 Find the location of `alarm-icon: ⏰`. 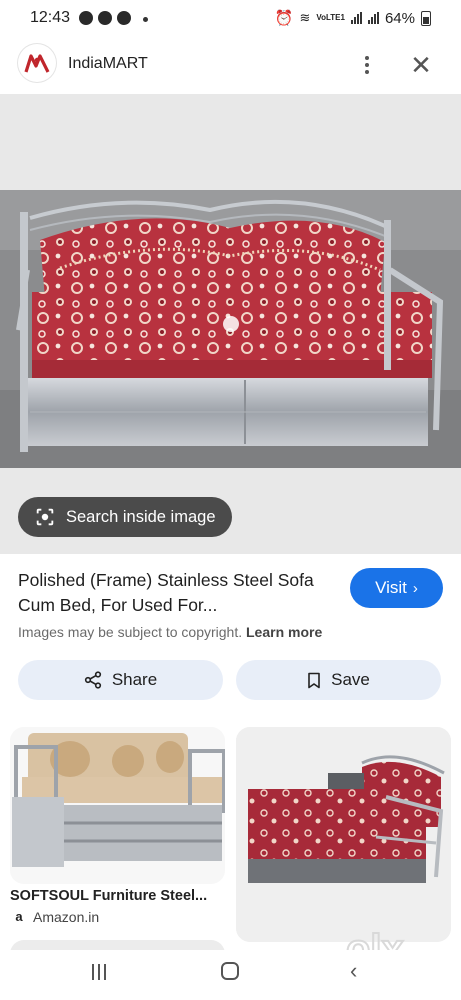

alarm-icon: ⏰ is located at coordinates (284, 18).